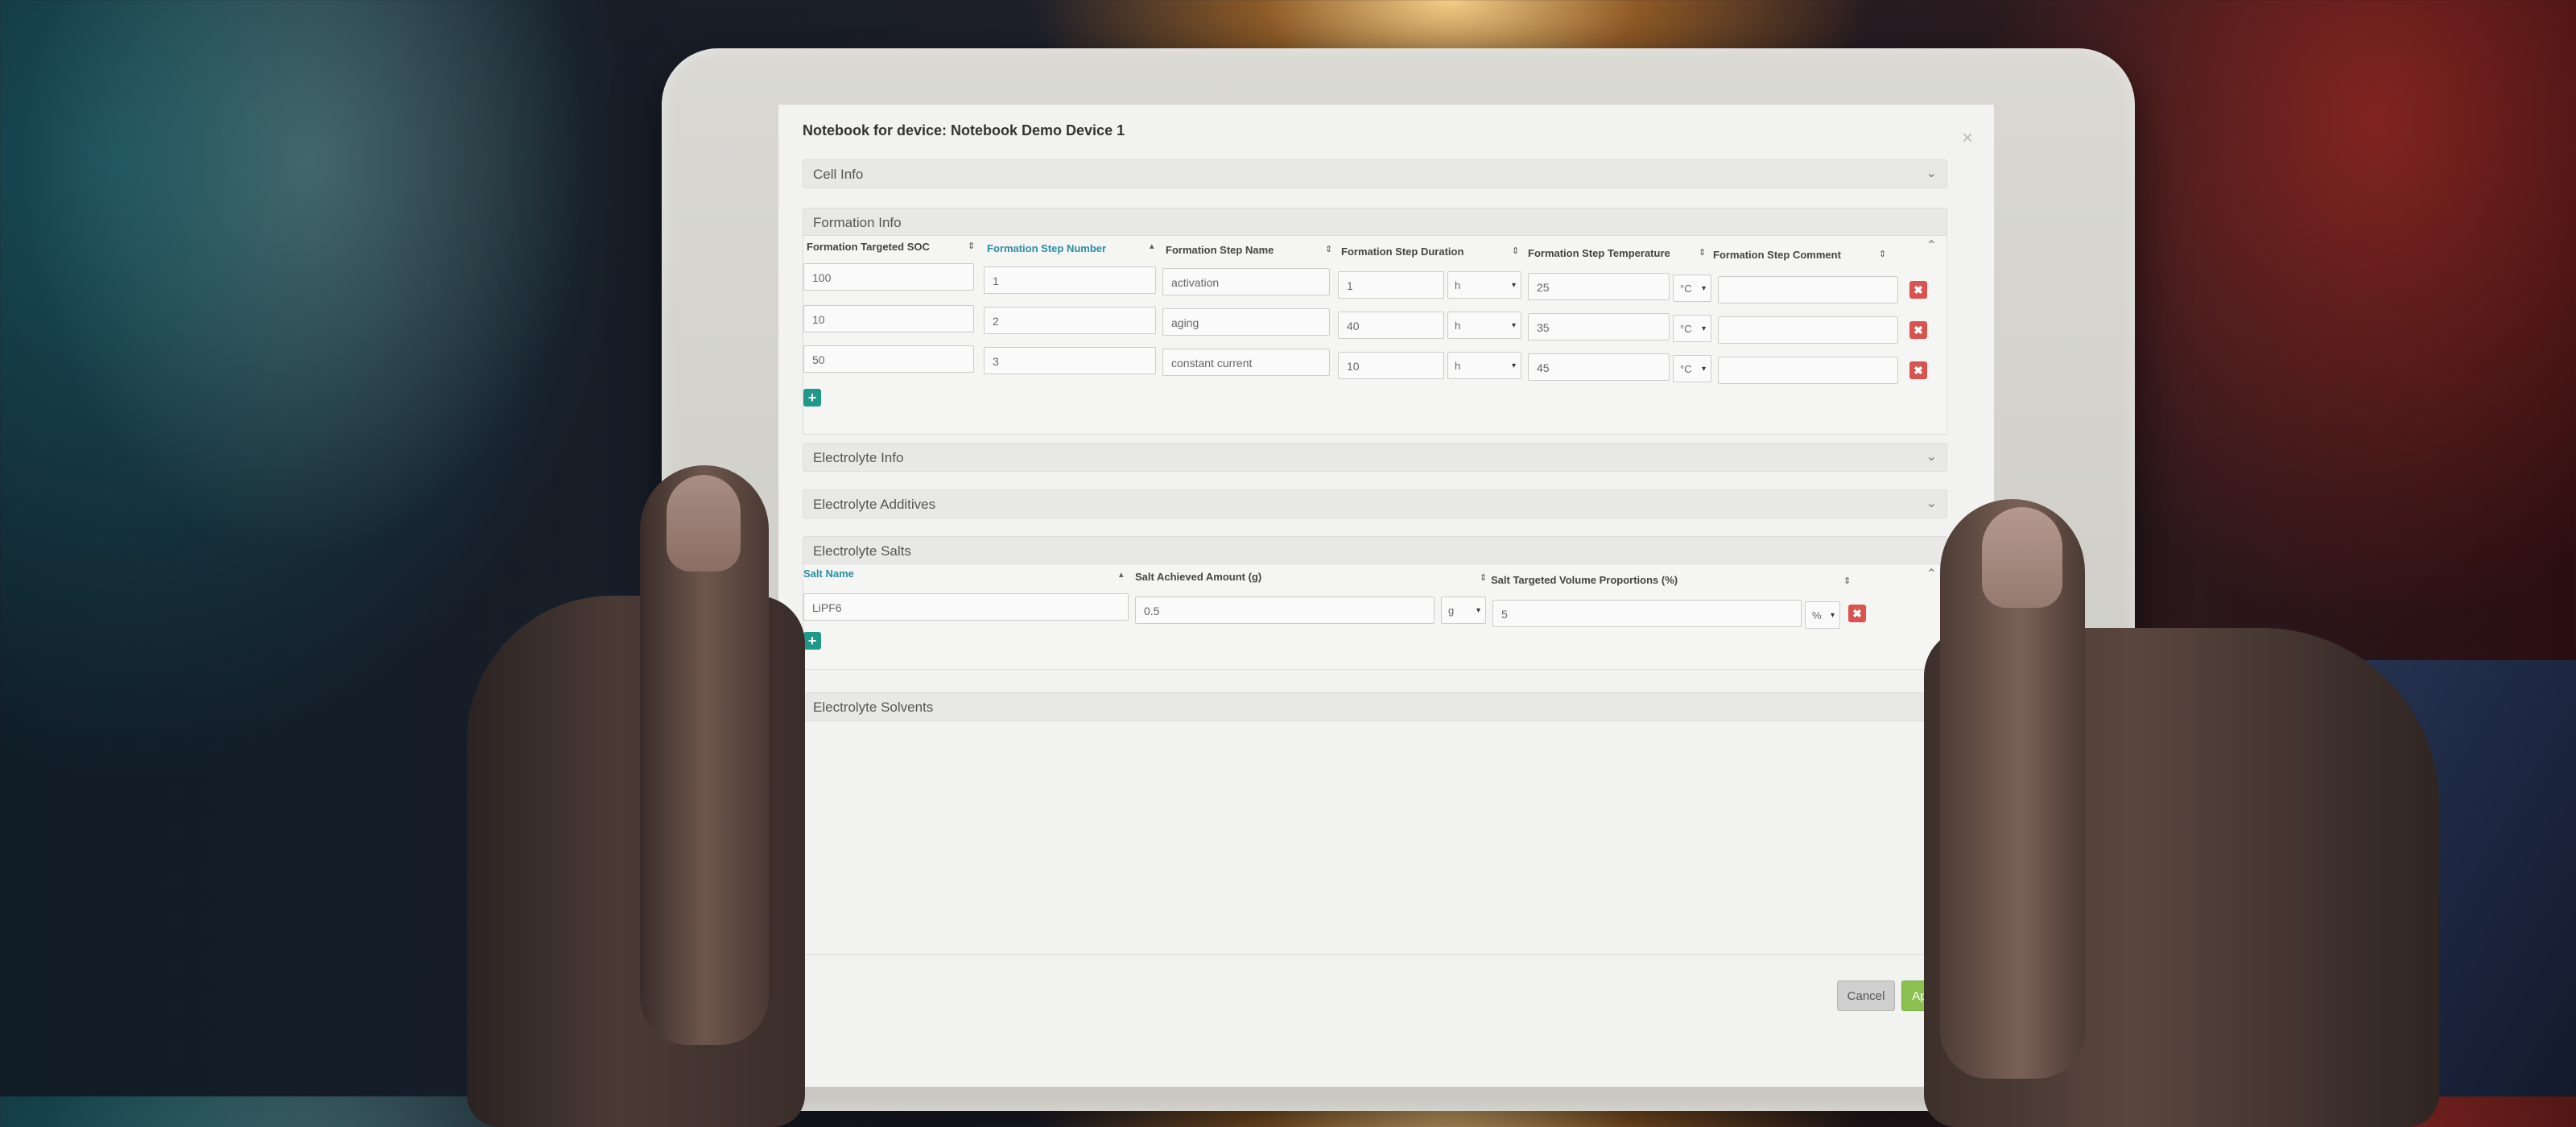 Image resolution: width=2576 pixels, height=1127 pixels. I want to click on header-comment: Formation Step Comment, so click(1777, 255).